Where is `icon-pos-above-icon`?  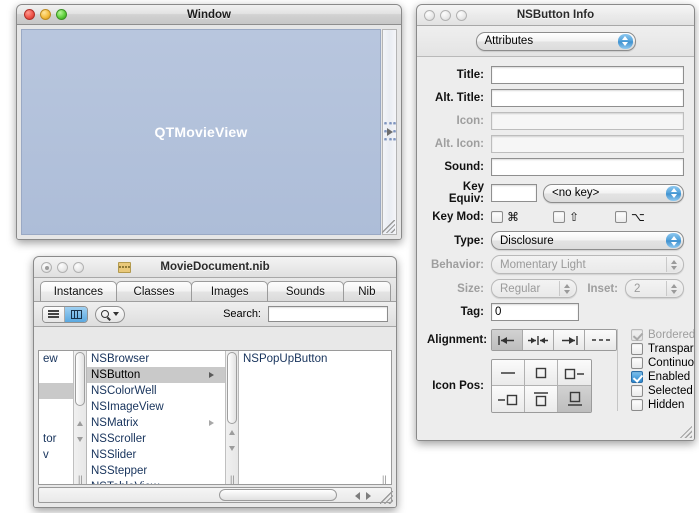
icon-pos-above-icon is located at coordinates (541, 399).